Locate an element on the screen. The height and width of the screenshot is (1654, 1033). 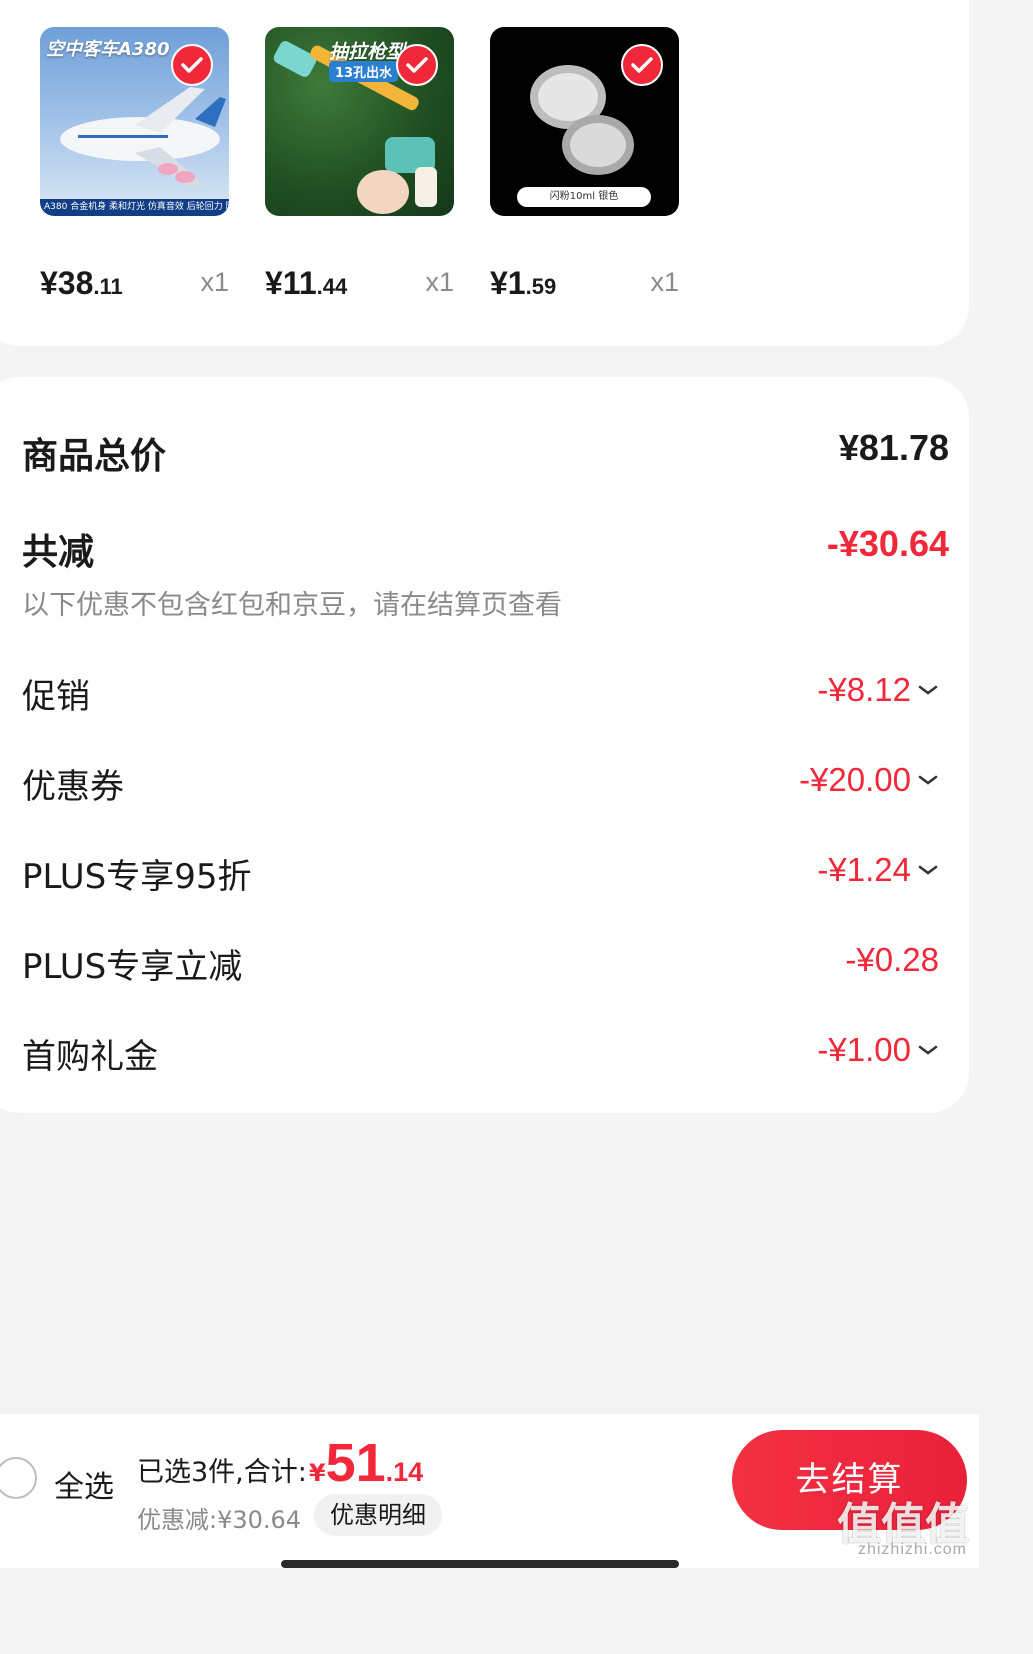
plus-reduction-value: -¥0.28 is located at coordinates (892, 960).